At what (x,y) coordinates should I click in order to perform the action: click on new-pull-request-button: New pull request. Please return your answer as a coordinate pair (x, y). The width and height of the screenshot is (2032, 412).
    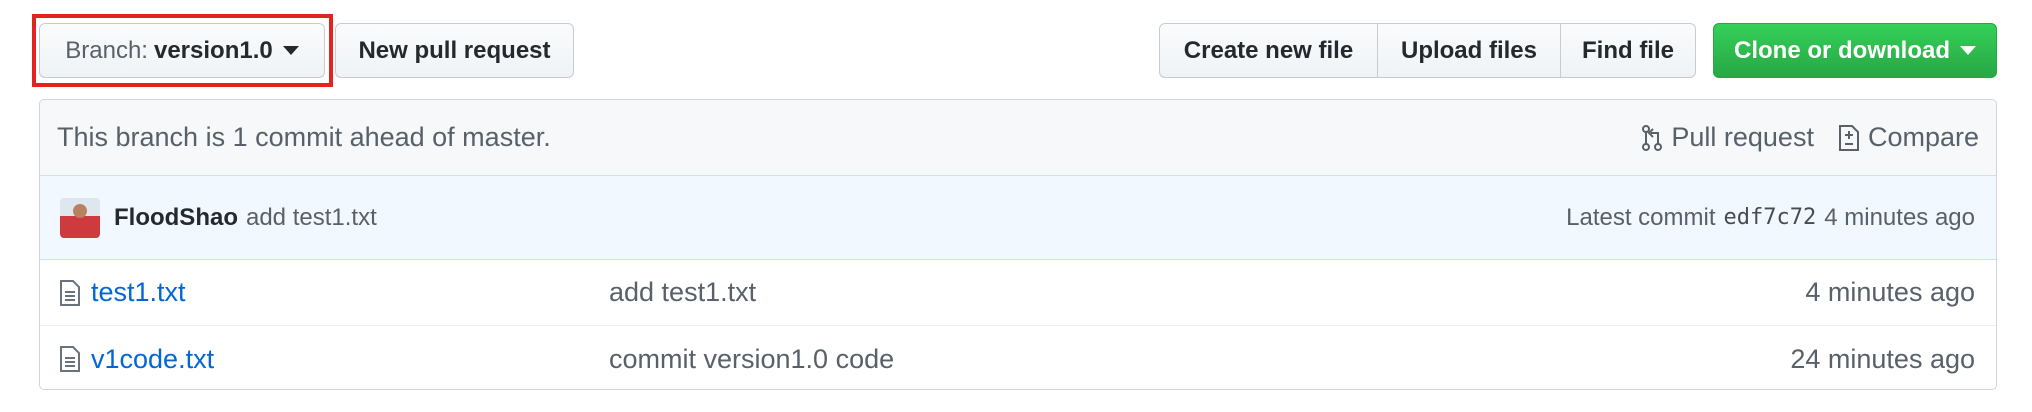
    Looking at the image, I should click on (454, 50).